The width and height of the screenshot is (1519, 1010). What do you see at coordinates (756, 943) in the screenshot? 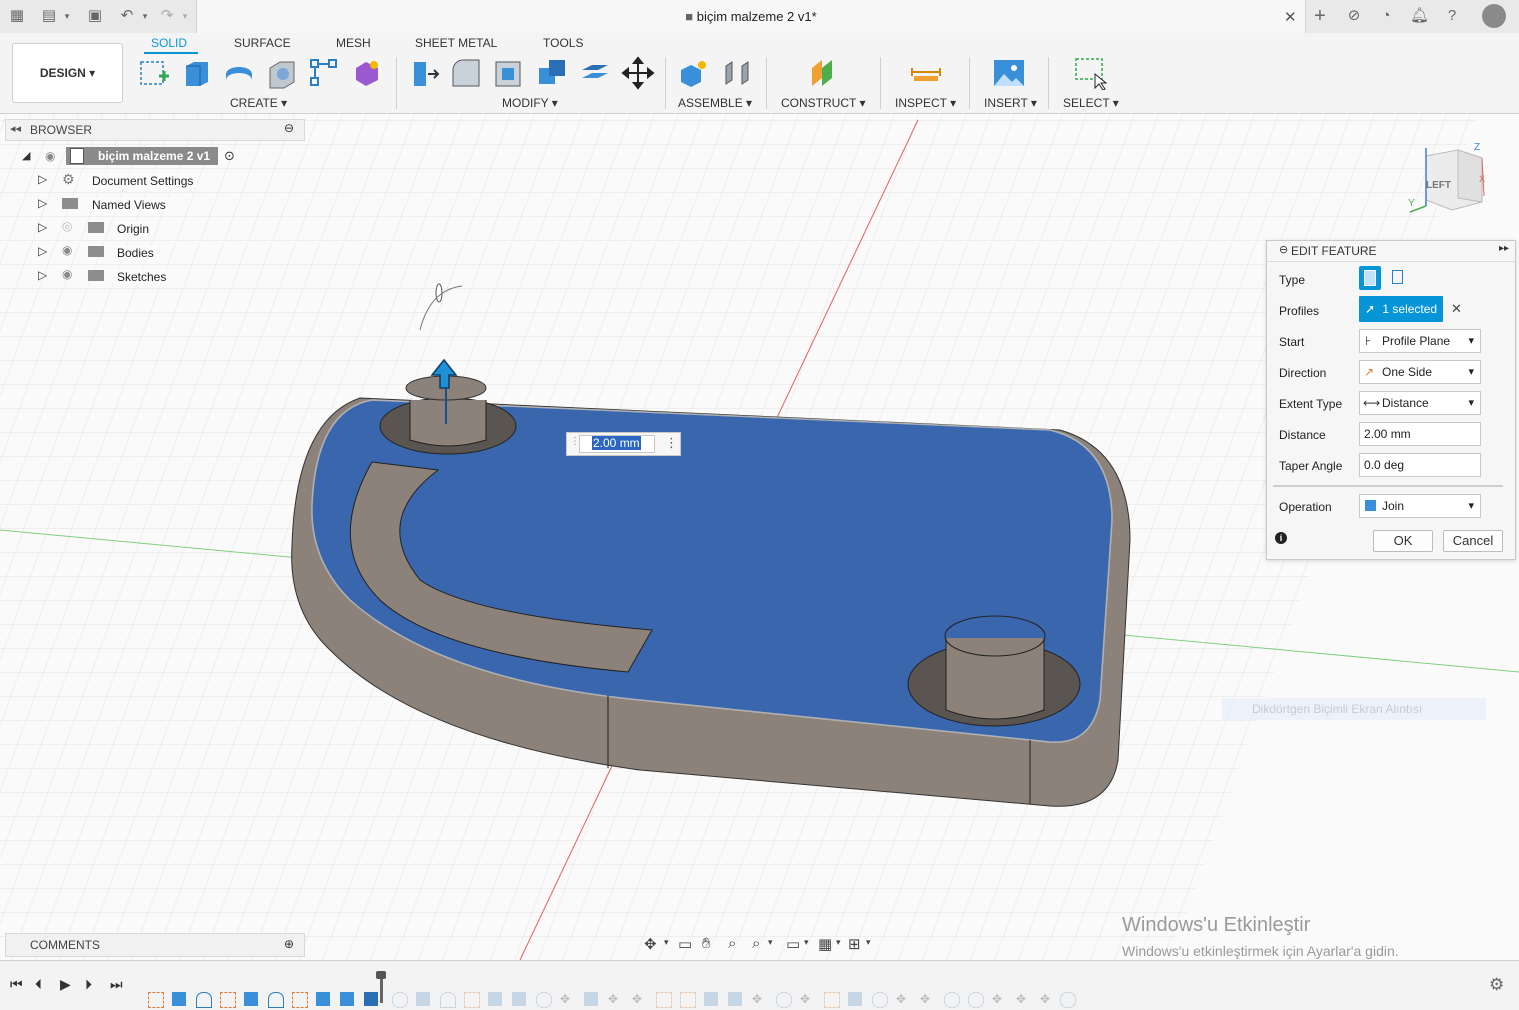
I see `fit-icon: ⌕` at bounding box center [756, 943].